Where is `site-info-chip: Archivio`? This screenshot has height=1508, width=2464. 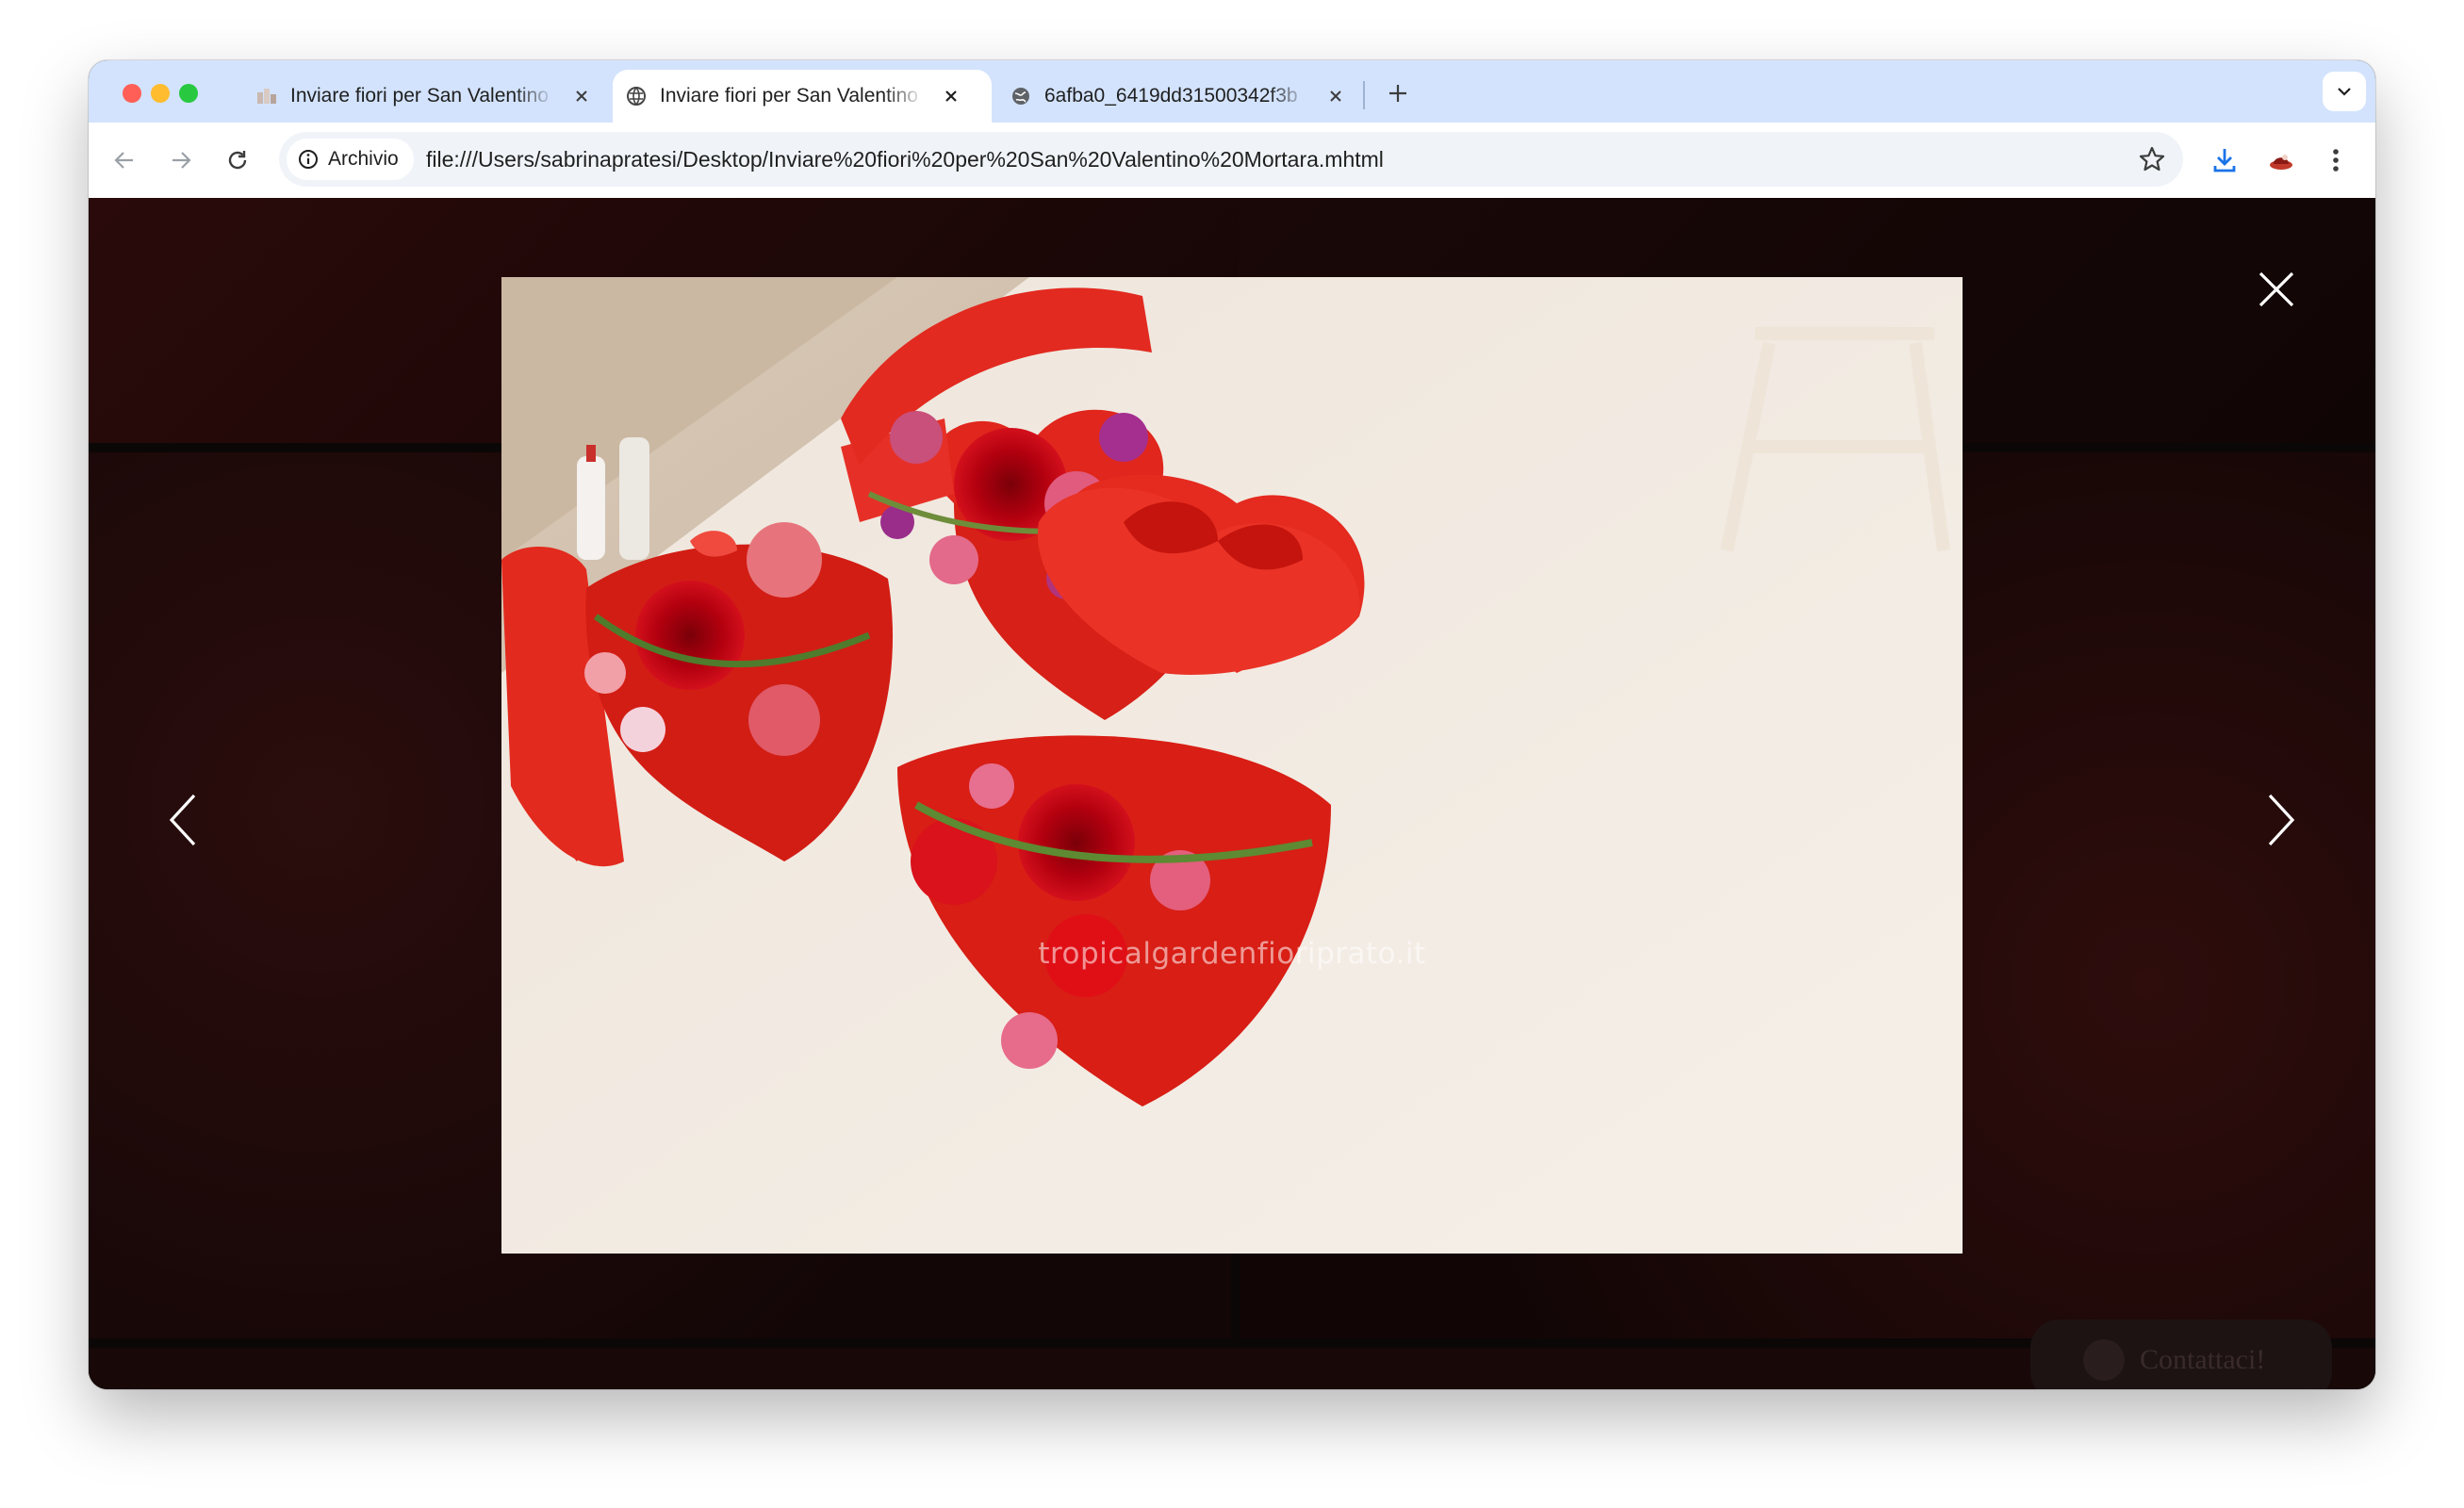
site-info-chip: Archivio is located at coordinates (350, 160).